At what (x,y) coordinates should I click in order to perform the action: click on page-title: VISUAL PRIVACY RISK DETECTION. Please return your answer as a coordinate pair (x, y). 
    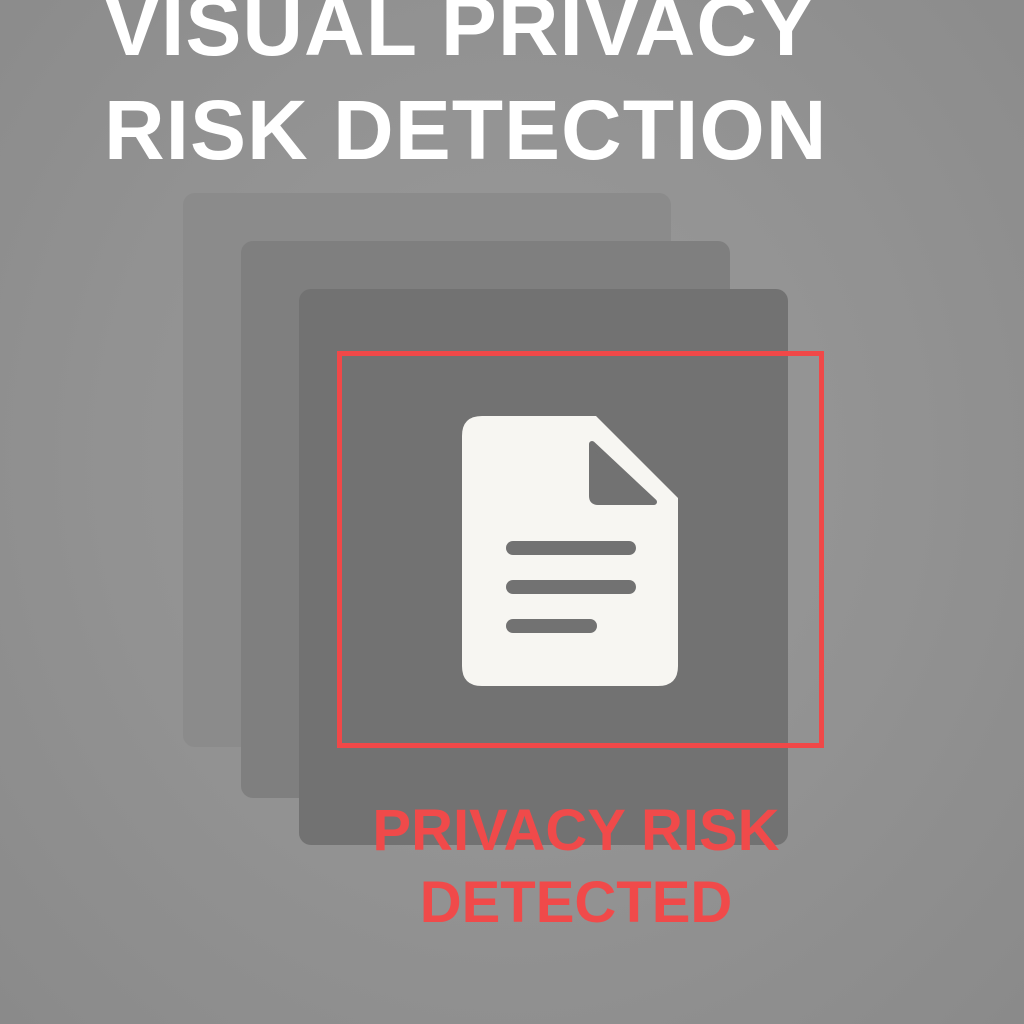
    Looking at the image, I should click on (465, 91).